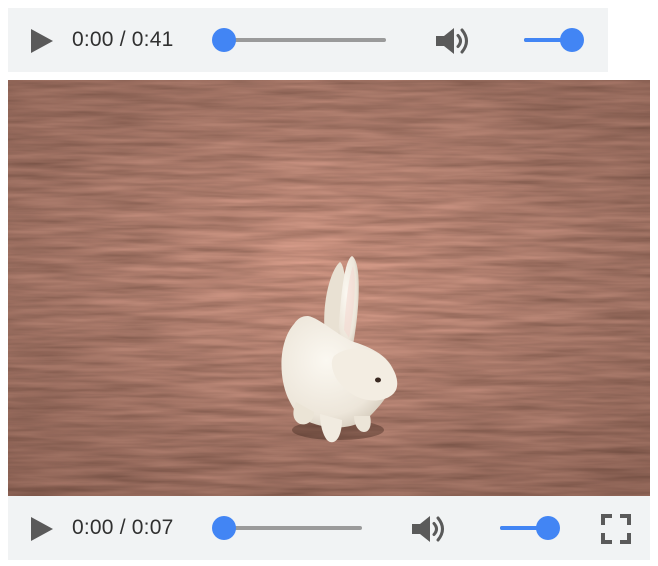 This screenshot has width=658, height=566. I want to click on video-time-display: 0:00 / 0:07, so click(123, 527).